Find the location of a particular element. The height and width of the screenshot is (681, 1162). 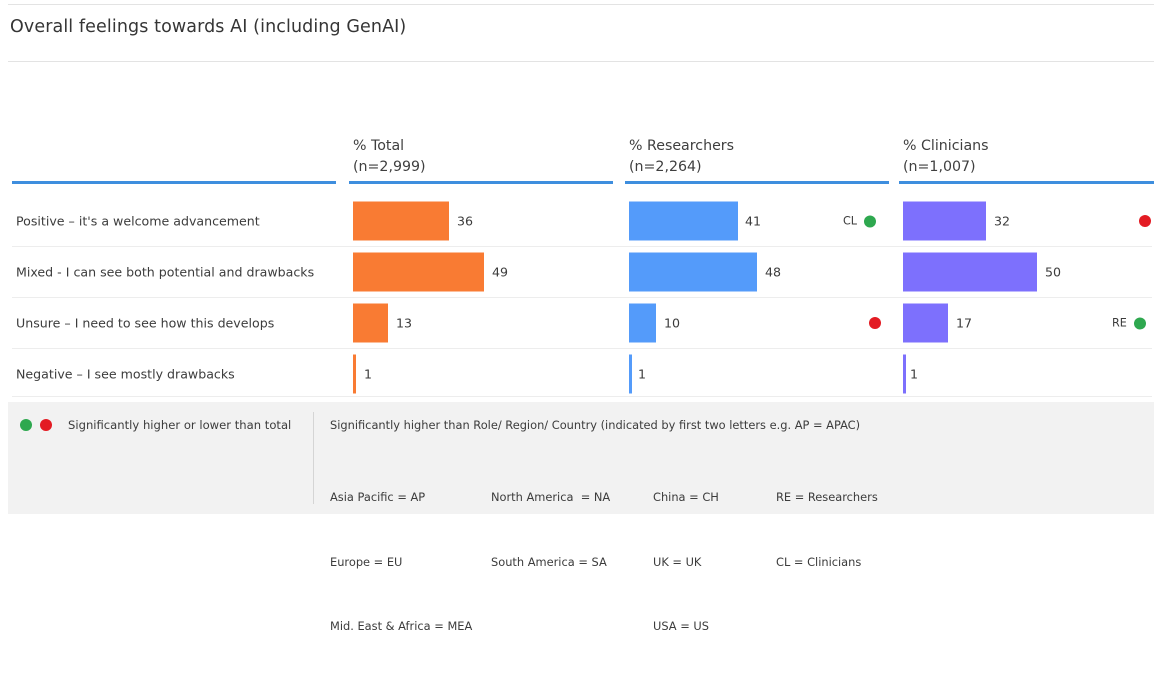

column-header-researchers-title: % Researchers is located at coordinates (682, 146).